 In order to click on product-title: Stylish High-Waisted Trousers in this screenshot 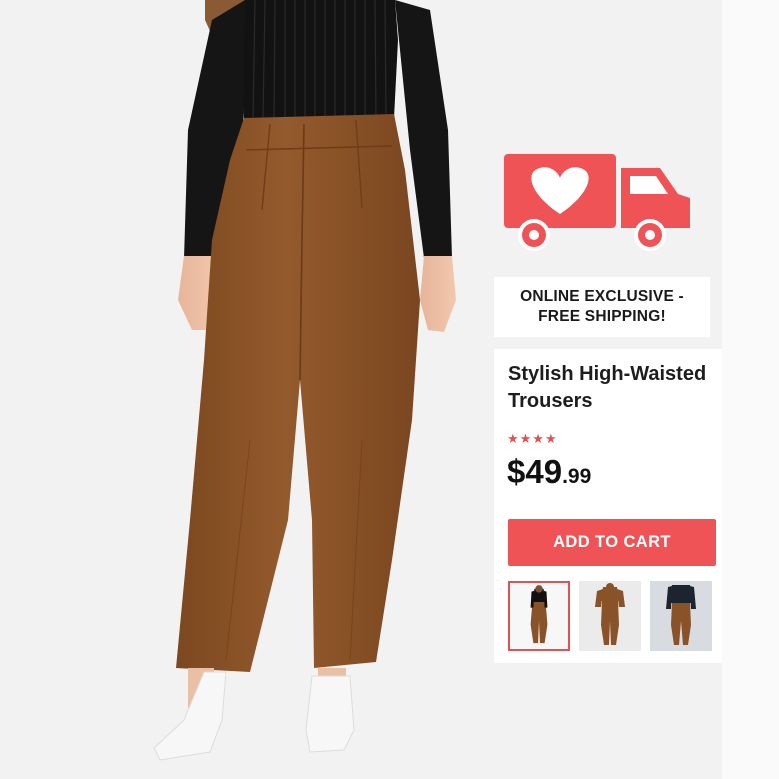, I will do `click(607, 387)`.